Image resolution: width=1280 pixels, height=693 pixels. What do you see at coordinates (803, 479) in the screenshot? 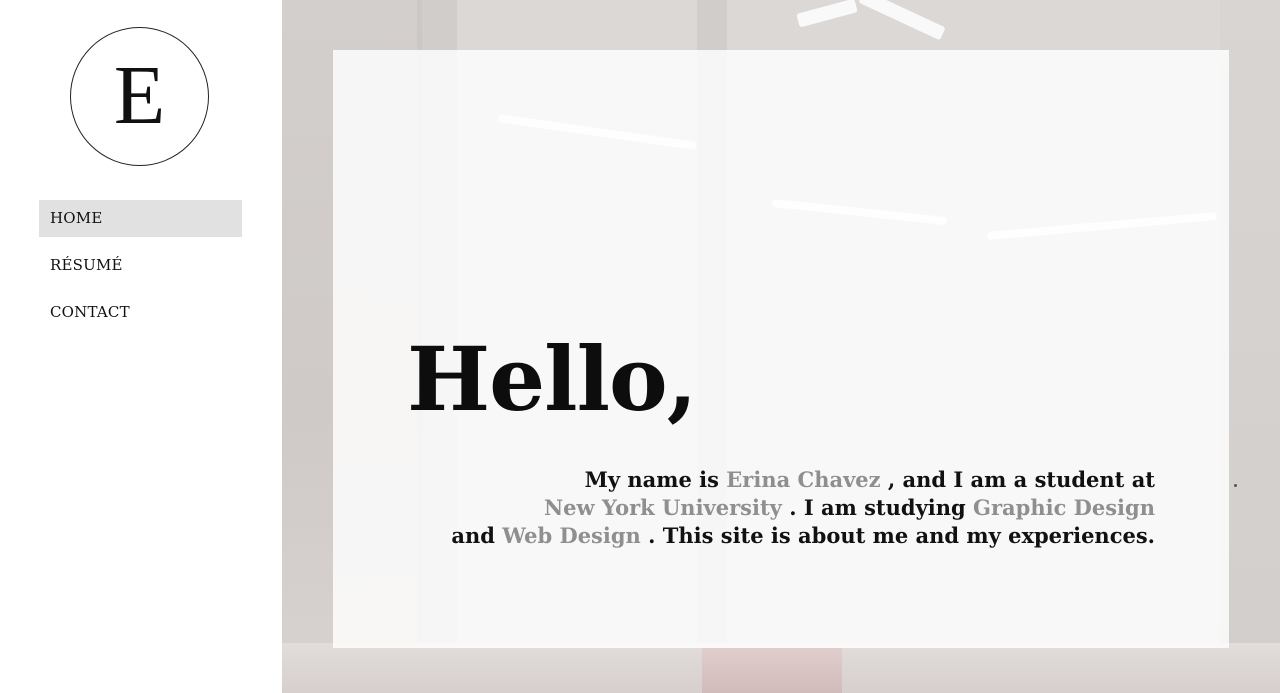
I see `name-link: Erina Chavez` at bounding box center [803, 479].